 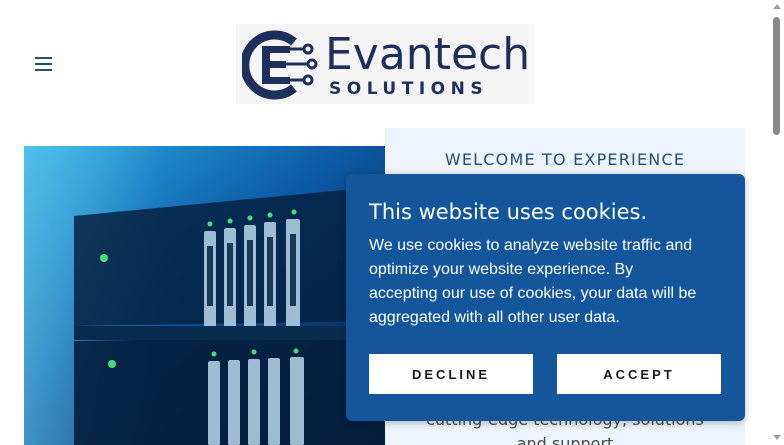 I want to click on welcome-body-line: and support, so click(x=565, y=439).